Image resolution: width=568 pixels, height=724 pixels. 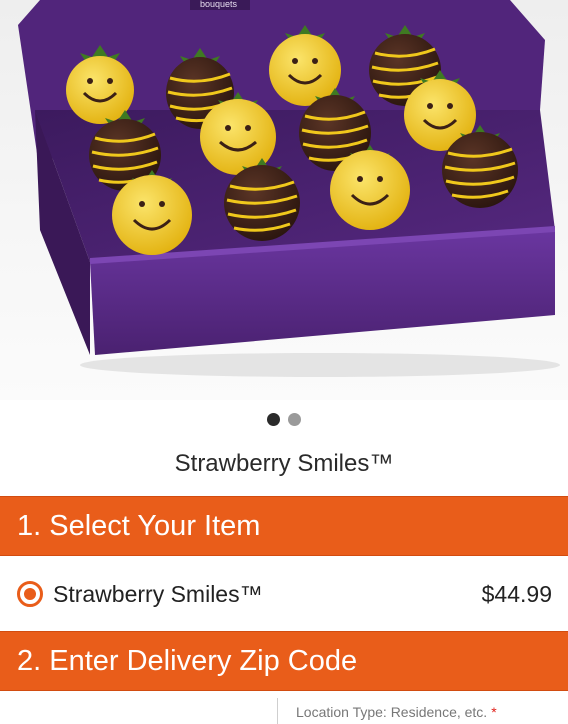 I want to click on location-type-text: Location Type: Residence, etc., so click(x=392, y=712).